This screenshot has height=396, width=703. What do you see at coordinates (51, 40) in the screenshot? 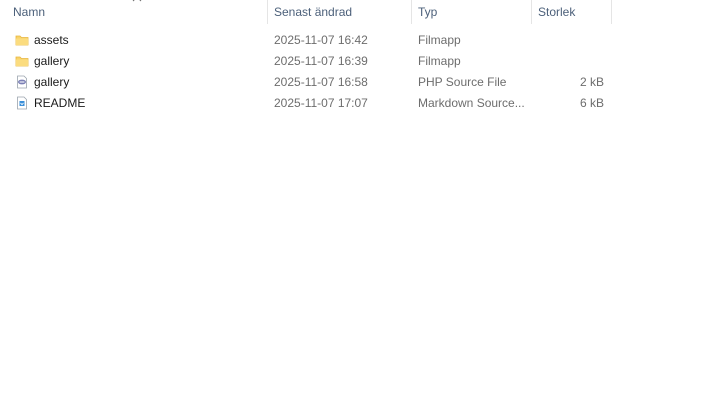
I see `file-name: assets` at bounding box center [51, 40].